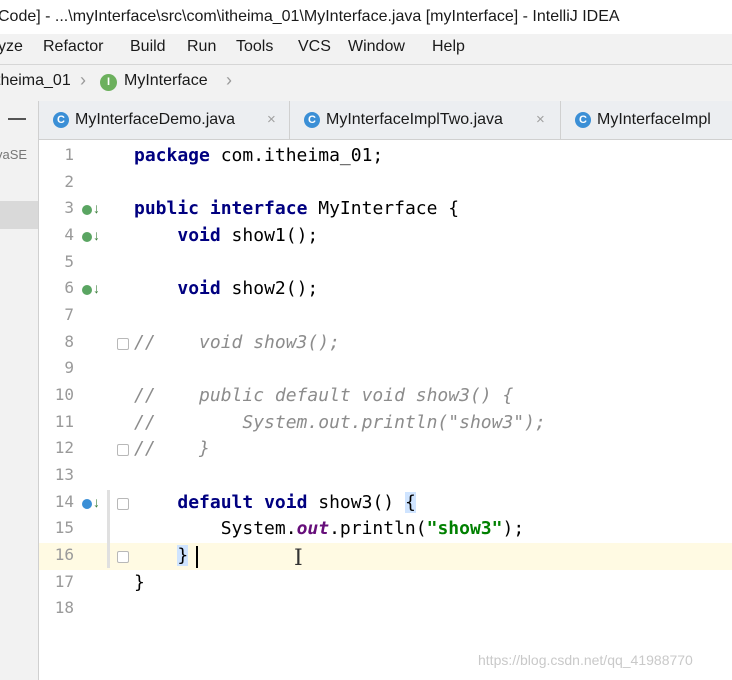 The image size is (732, 680). Describe the element at coordinates (366, 83) in the screenshot. I see `breadcrumb: theima_01 › I MyInterface ›` at that location.